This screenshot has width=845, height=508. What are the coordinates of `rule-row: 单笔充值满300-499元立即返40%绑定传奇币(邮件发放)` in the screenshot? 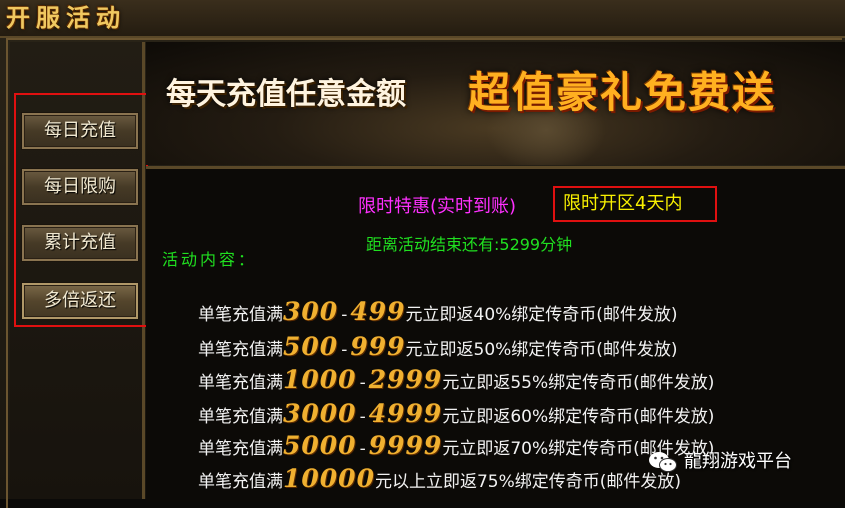 It's located at (438, 312).